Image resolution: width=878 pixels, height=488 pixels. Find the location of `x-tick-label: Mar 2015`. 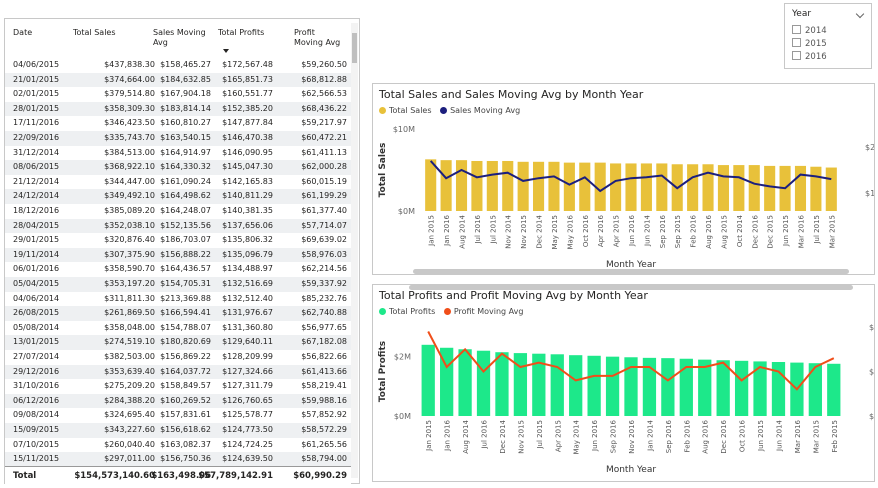

x-tick-label: Mar 2015 is located at coordinates (832, 231).